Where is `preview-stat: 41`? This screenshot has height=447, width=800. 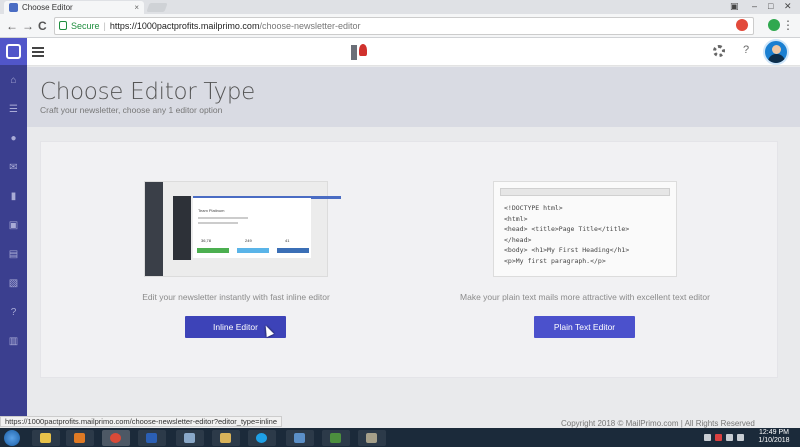
preview-stat: 41 is located at coordinates (287, 240).